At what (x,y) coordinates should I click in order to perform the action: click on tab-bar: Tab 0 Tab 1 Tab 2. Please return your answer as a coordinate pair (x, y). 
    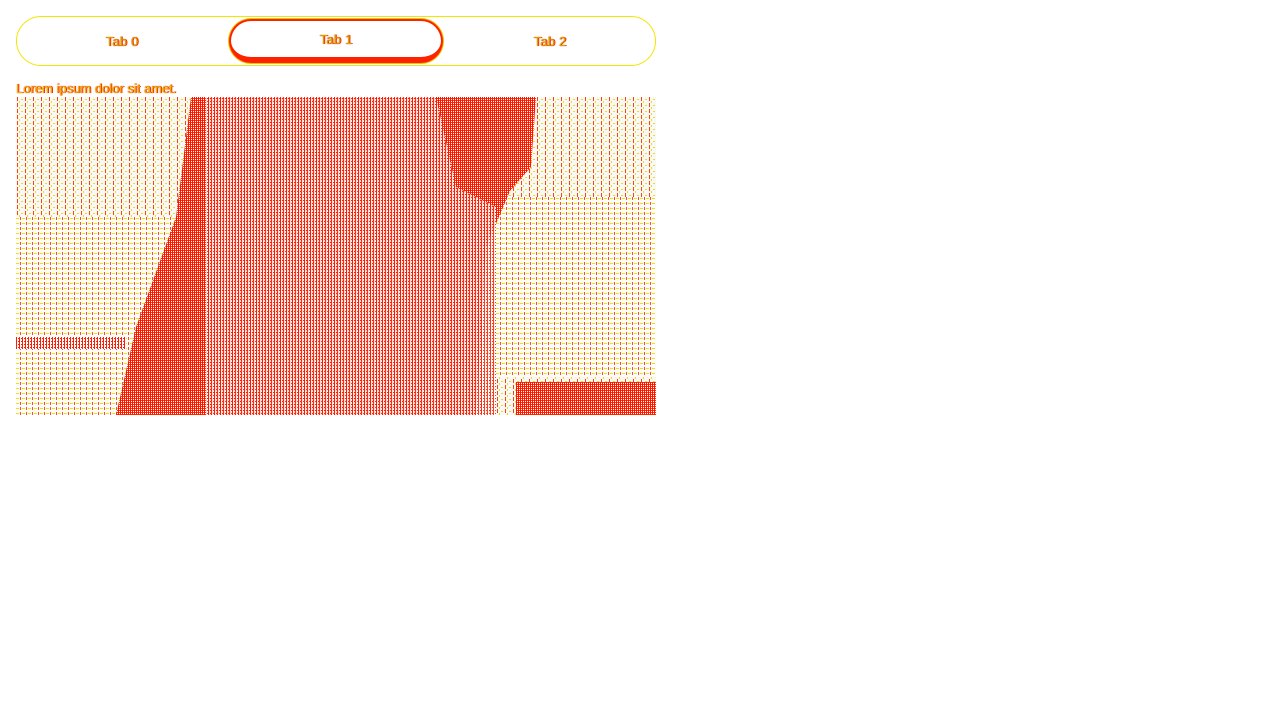
    Looking at the image, I should click on (336, 41).